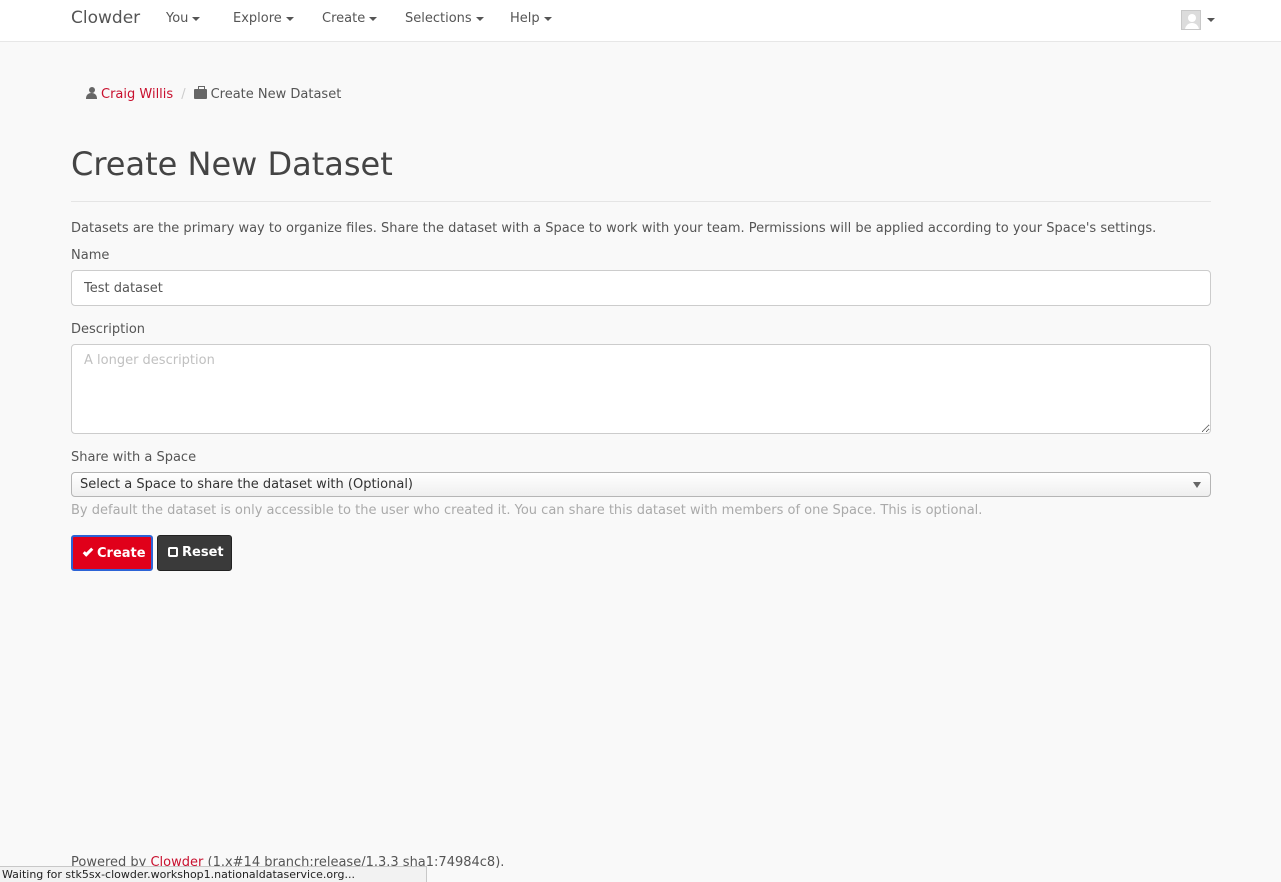  What do you see at coordinates (200, 92) in the screenshot?
I see `briefcase-icon` at bounding box center [200, 92].